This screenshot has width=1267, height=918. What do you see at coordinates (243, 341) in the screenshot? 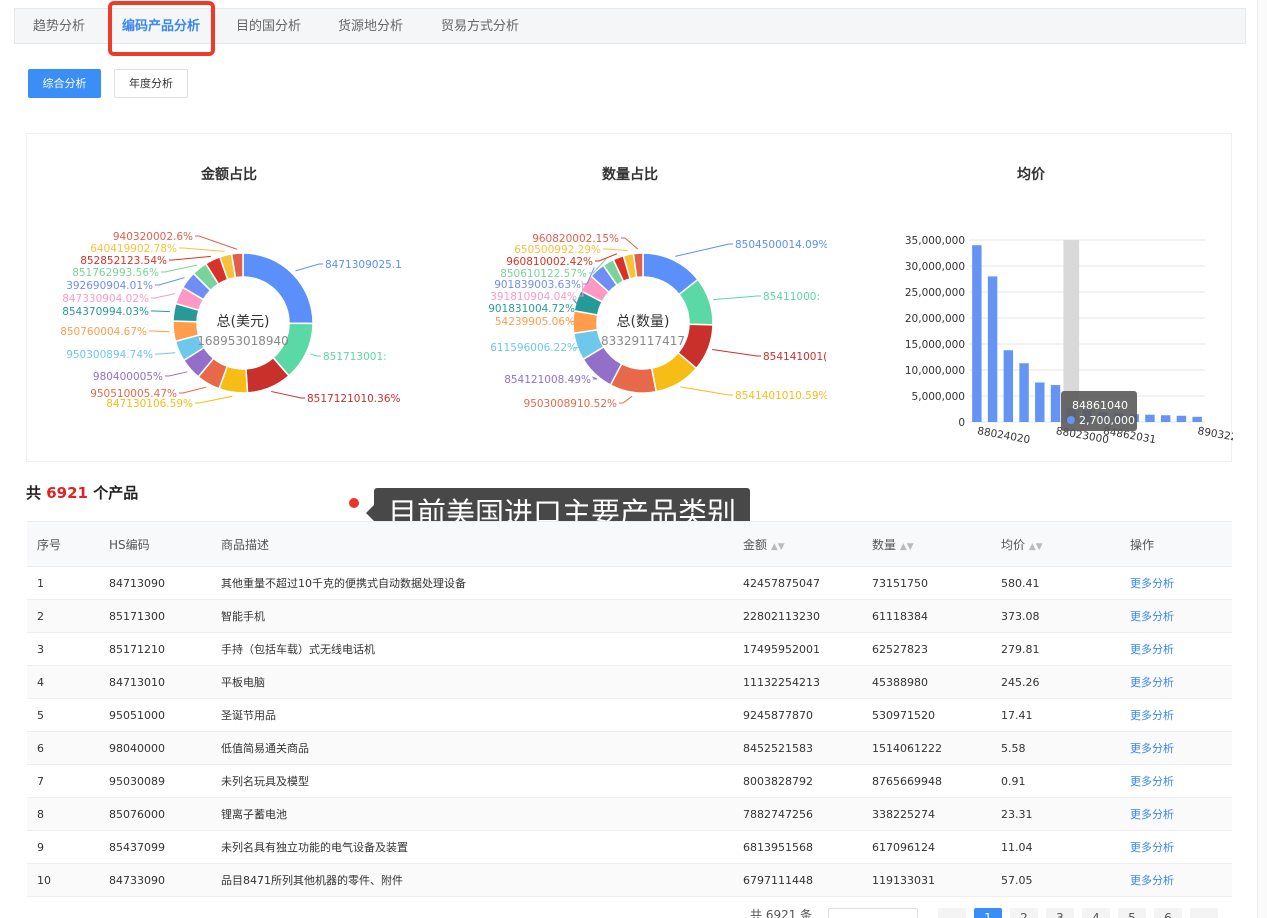
I see `amount-center-value: 168953018940` at bounding box center [243, 341].